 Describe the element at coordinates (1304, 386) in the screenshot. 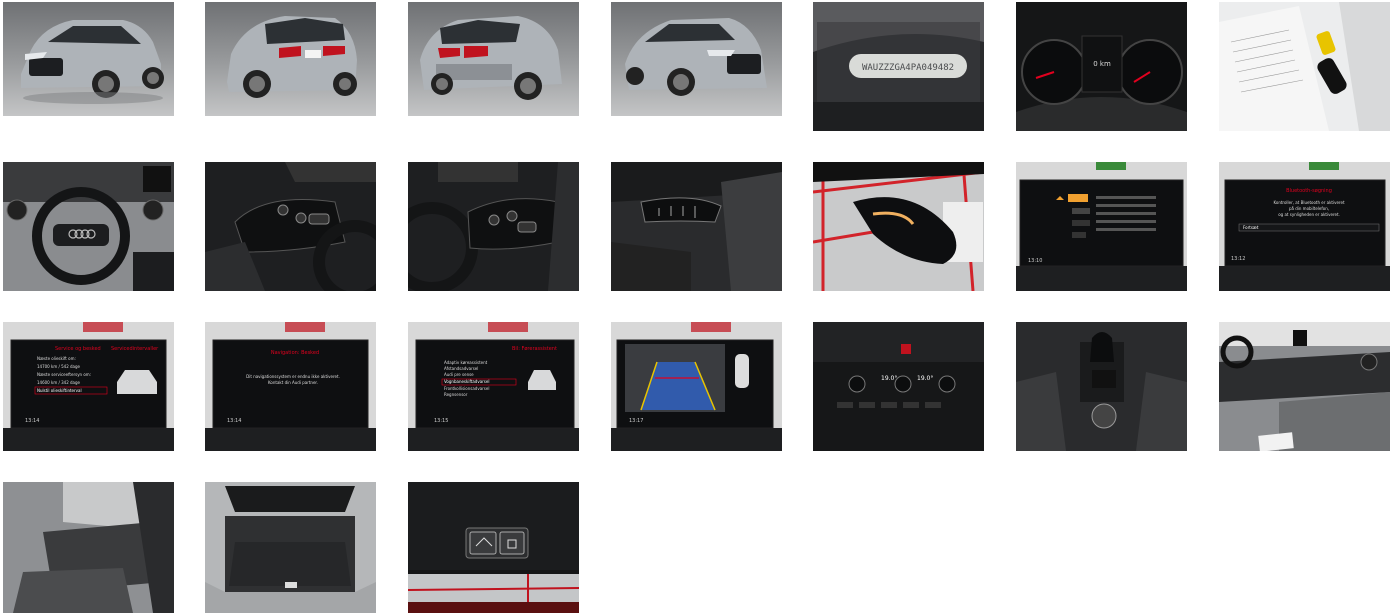

I see `photo-cabin-from-passenger` at that location.